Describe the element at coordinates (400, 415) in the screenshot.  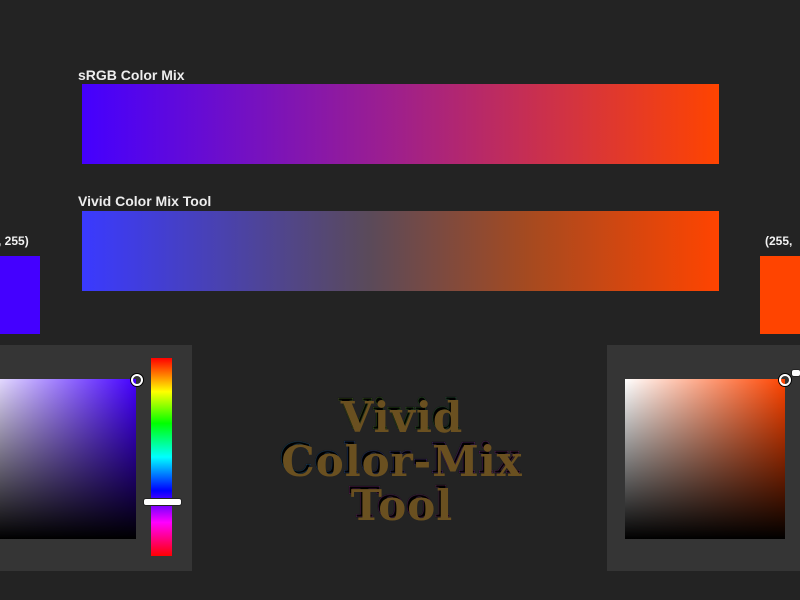
I see `title-line-1: Vivid` at that location.